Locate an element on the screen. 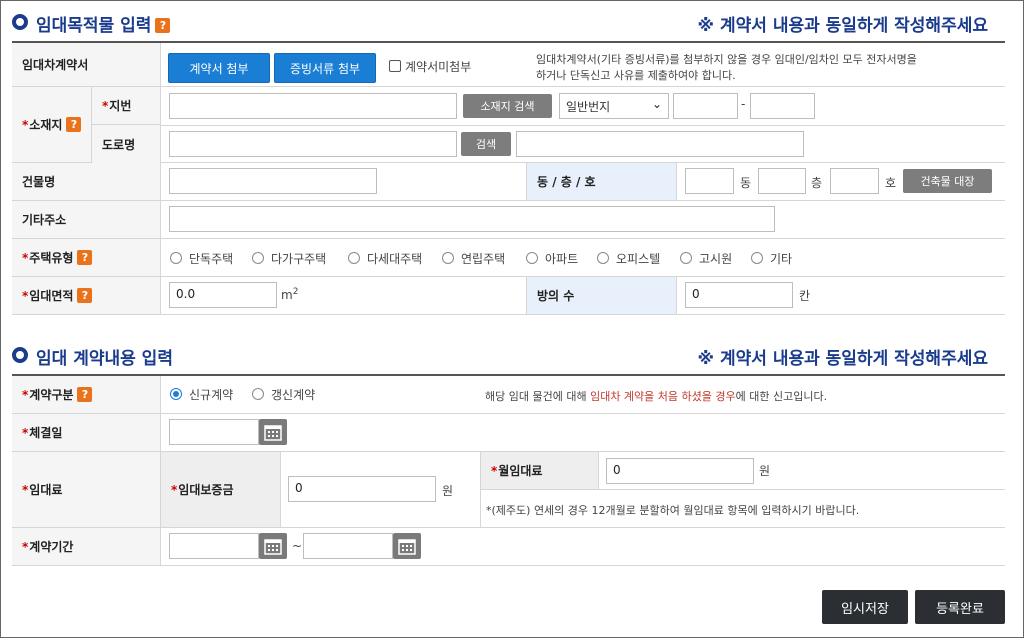 This screenshot has height=638, width=1024. floor-input is located at coordinates (782, 181).